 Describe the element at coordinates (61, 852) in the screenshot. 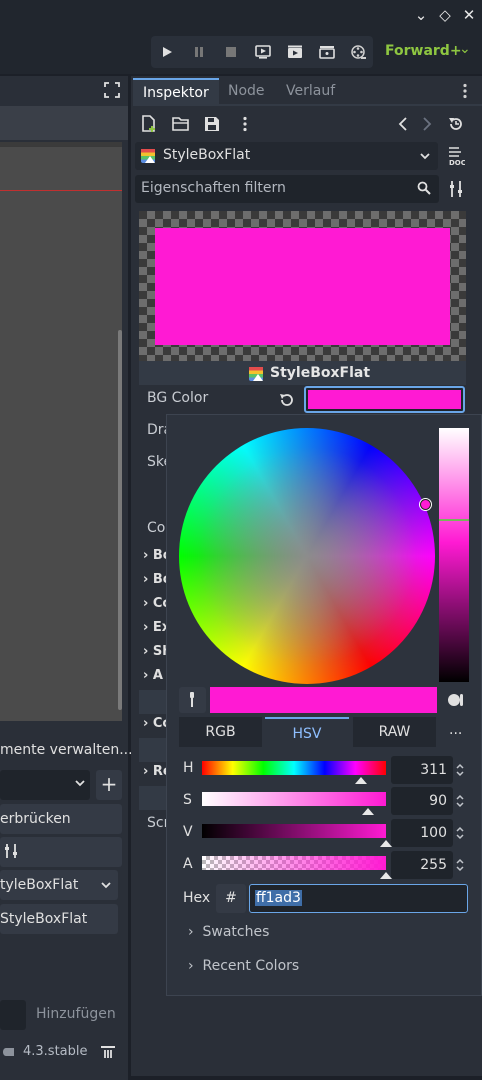

I see `tools-button` at that location.